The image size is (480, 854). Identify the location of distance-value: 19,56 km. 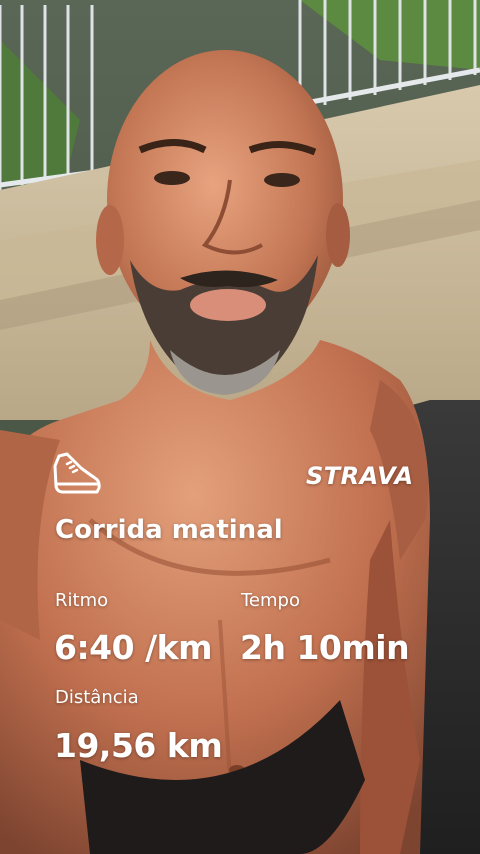
(138, 745).